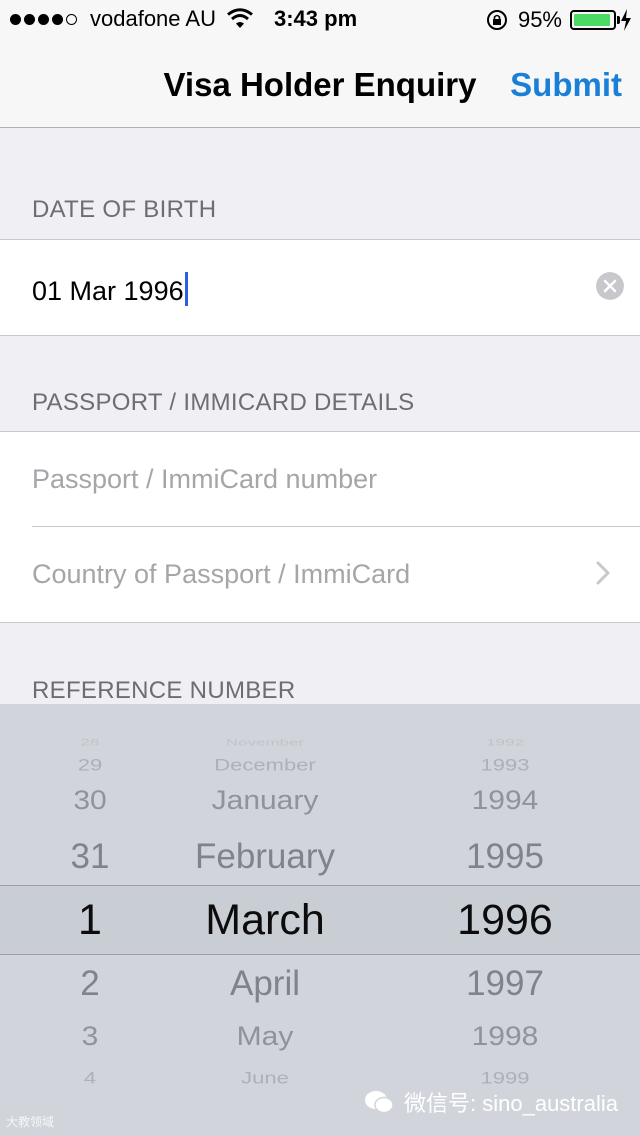 The height and width of the screenshot is (1136, 640). What do you see at coordinates (265, 983) in the screenshot?
I see `picker-month-option: April` at bounding box center [265, 983].